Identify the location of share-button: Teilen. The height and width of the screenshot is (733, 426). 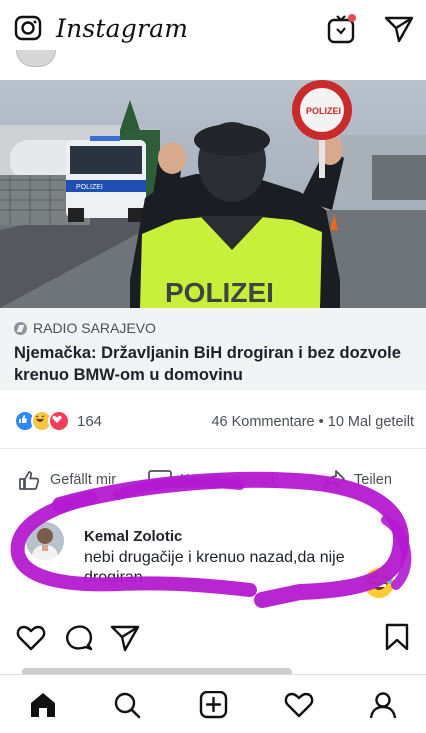
(357, 480).